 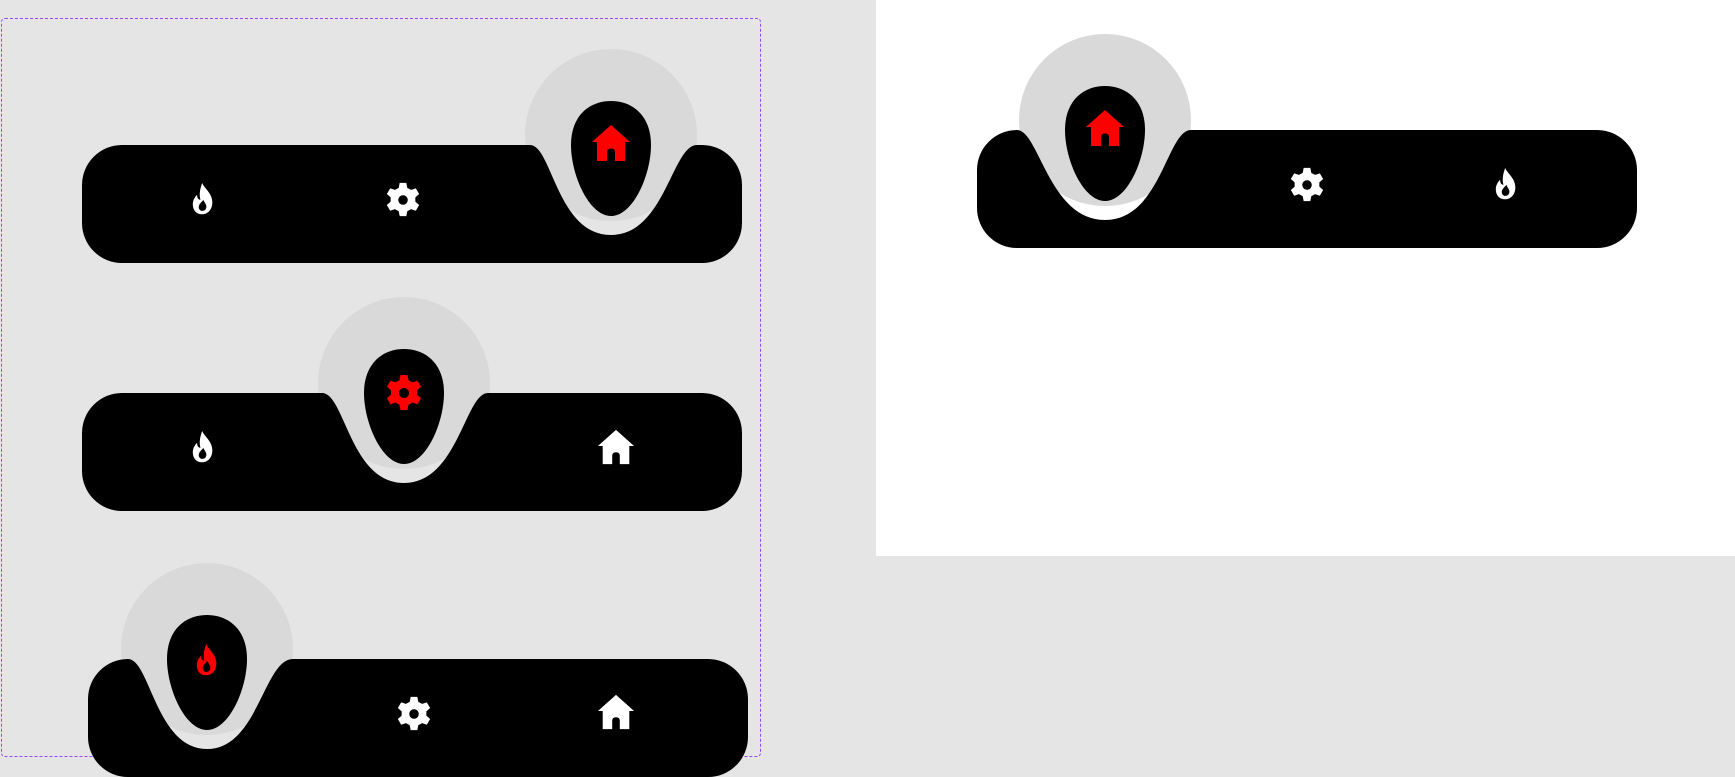 I want to click on tab-bar-settings-active, so click(x=412, y=404).